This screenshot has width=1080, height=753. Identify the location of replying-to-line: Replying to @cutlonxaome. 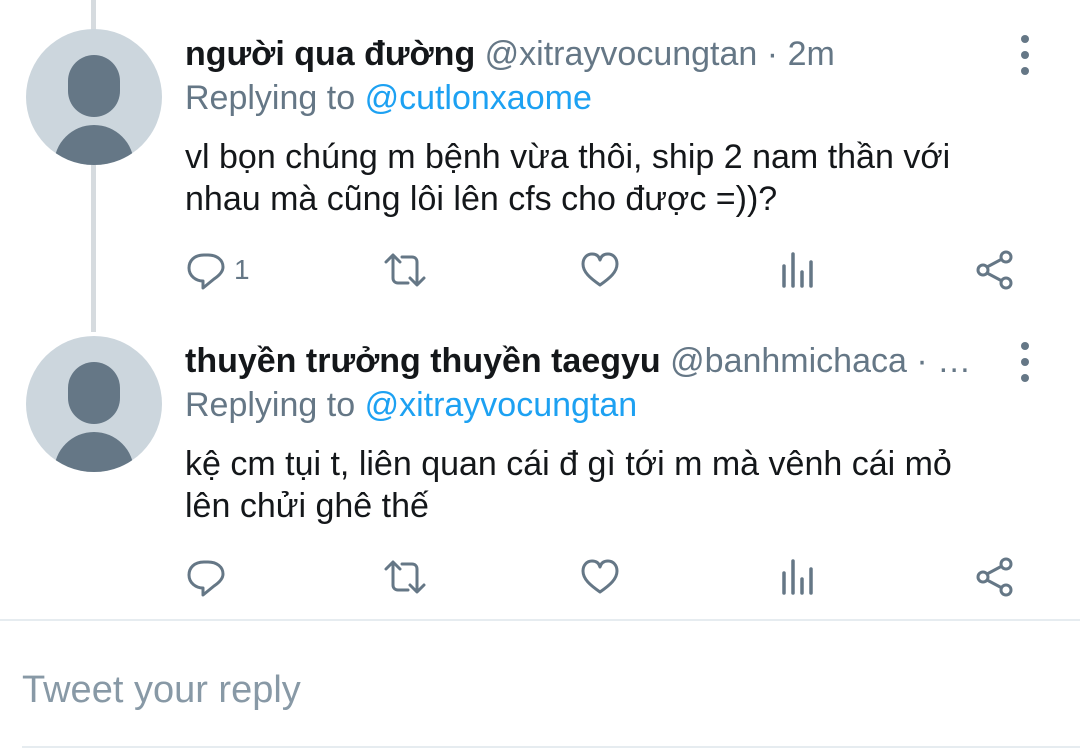
(388, 98).